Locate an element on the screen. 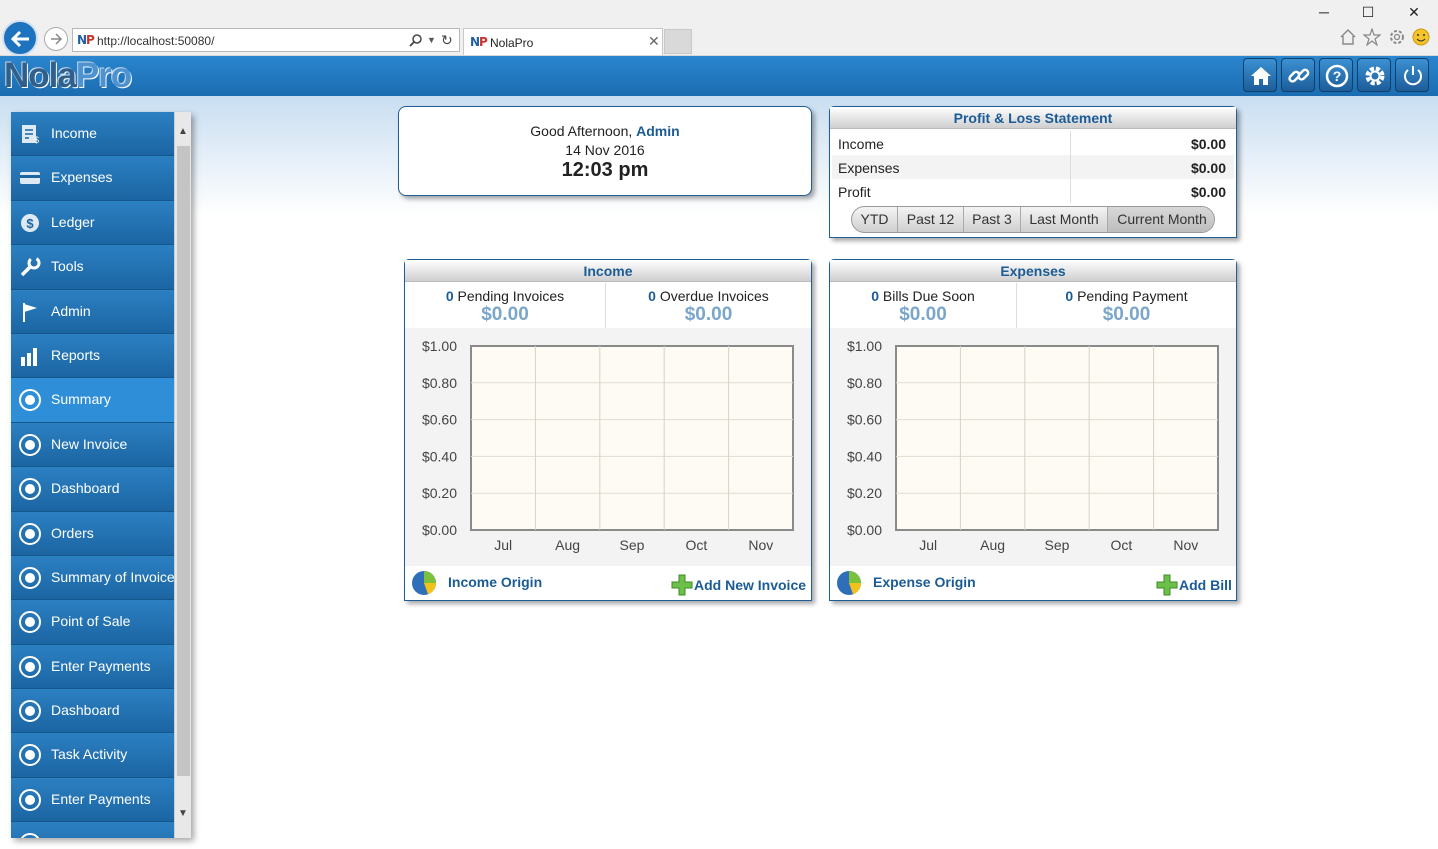 This screenshot has height=849, width=1438. sidebar-item-label: Tools is located at coordinates (67, 266).